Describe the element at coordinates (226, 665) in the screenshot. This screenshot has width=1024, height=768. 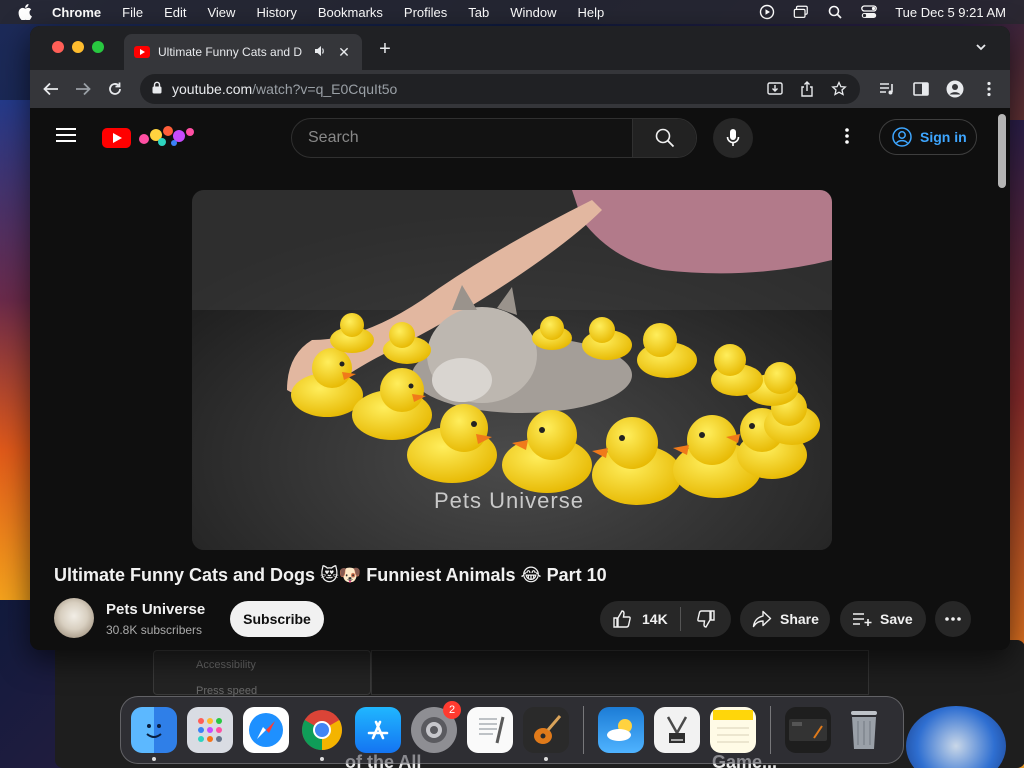
I see `background-panel-line: Accessibility` at that location.